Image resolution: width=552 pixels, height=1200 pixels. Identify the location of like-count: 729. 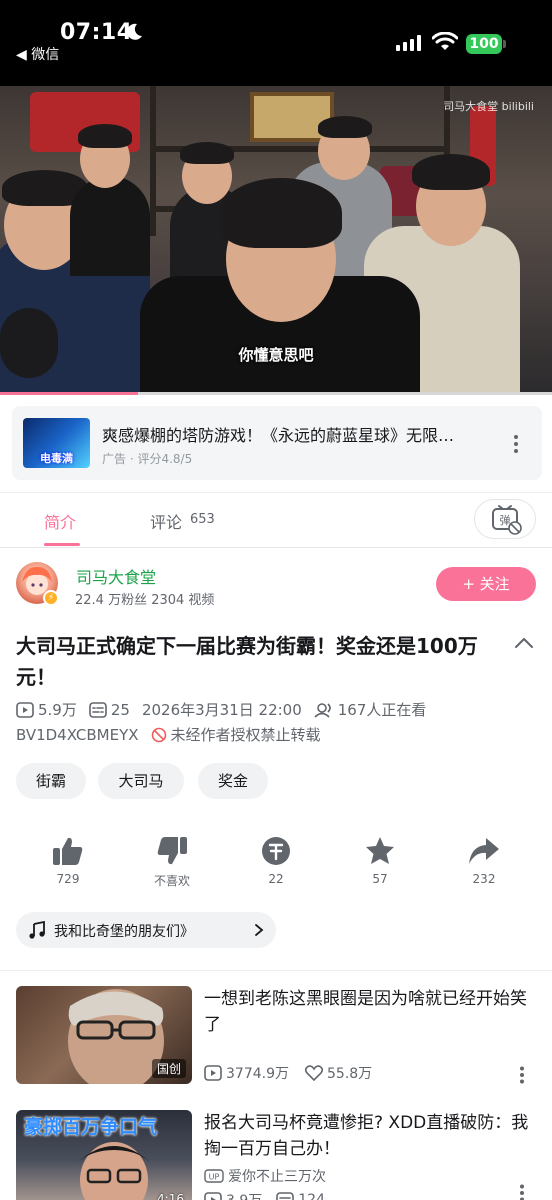
(68, 879).